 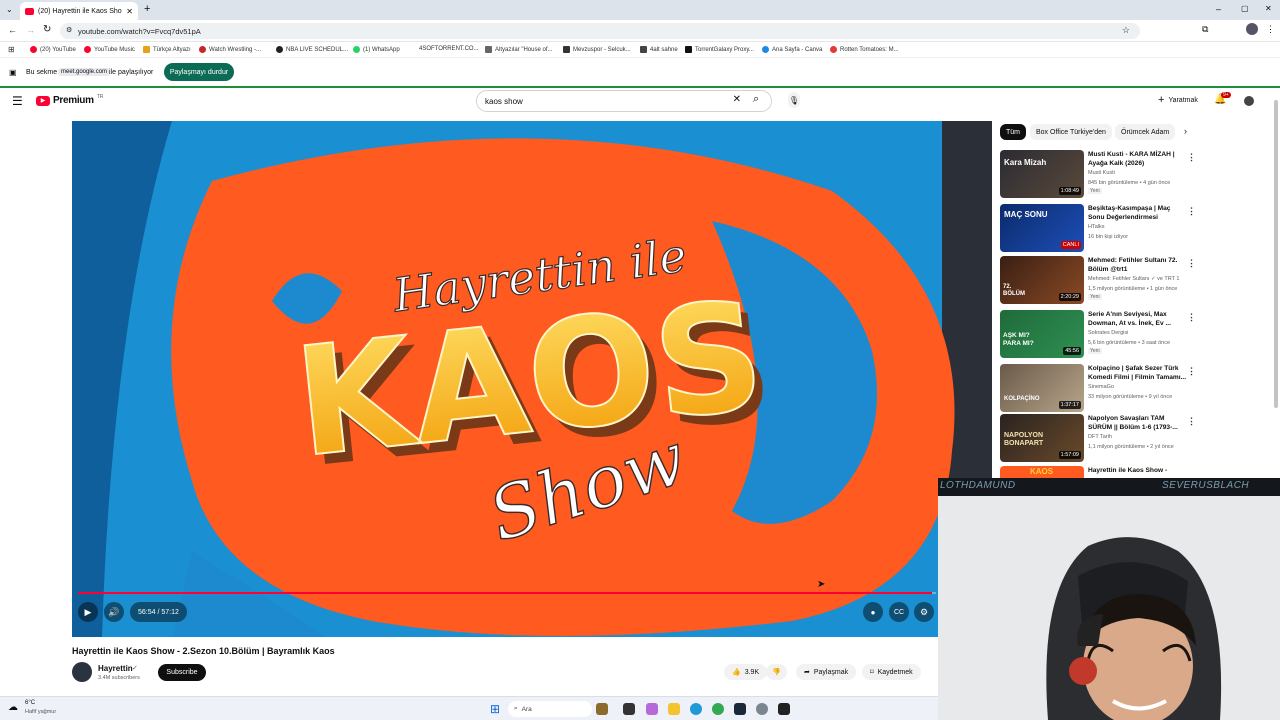 What do you see at coordinates (109, 49) in the screenshot?
I see `bookmark-item: YouTube Music` at bounding box center [109, 49].